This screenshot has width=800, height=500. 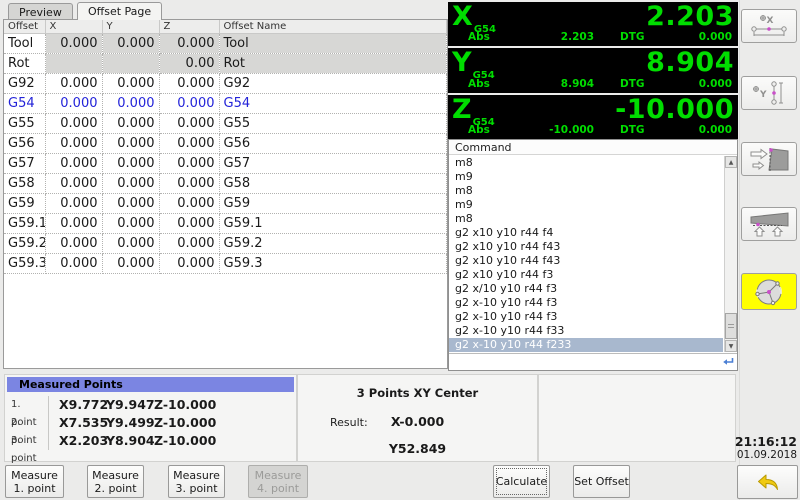 I want to click on calculate-button: Calculate, so click(x=521, y=481).